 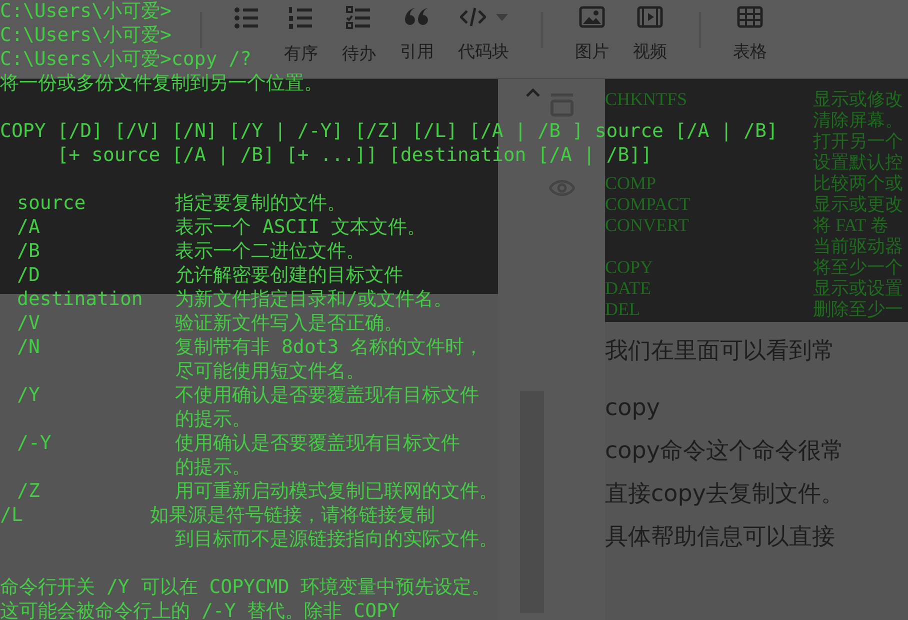 What do you see at coordinates (336, 539) in the screenshot?
I see `console-description: 到目标而不是源链接指向的实际文件。` at bounding box center [336, 539].